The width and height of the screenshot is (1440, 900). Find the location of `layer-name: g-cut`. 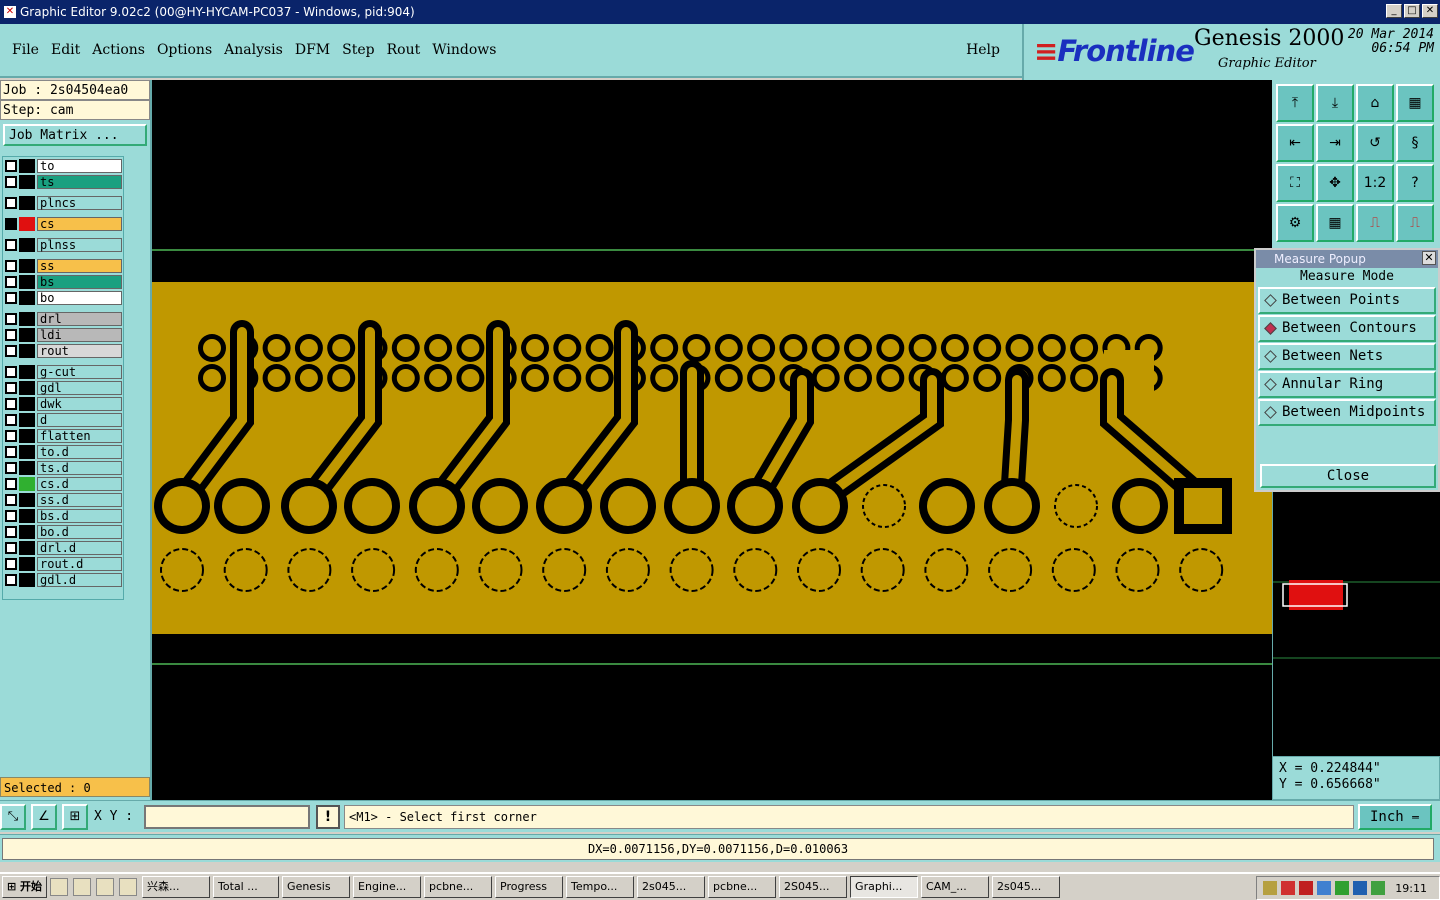

layer-name: g-cut is located at coordinates (79, 372).